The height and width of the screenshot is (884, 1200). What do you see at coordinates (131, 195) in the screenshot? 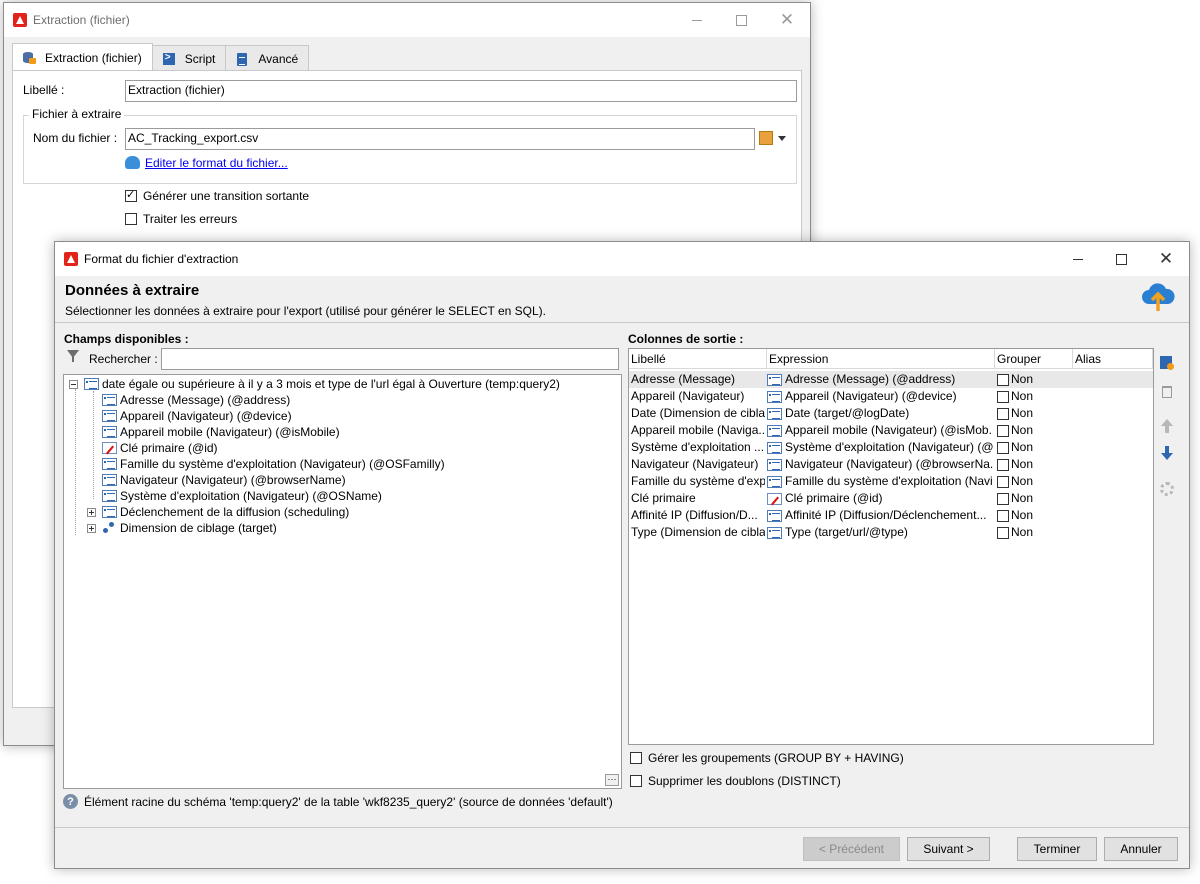
I see `generate-transition-checkbox` at bounding box center [131, 195].